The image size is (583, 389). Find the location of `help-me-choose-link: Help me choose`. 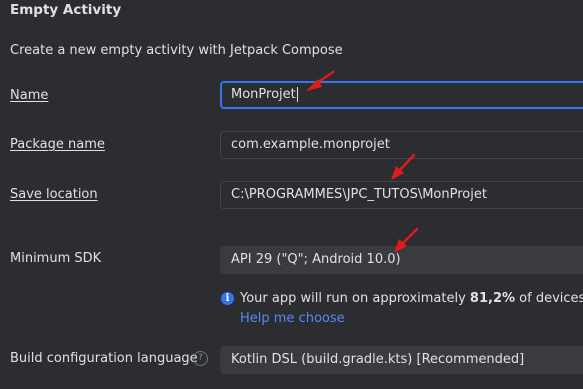

help-me-choose-link: Help me choose is located at coordinates (292, 318).